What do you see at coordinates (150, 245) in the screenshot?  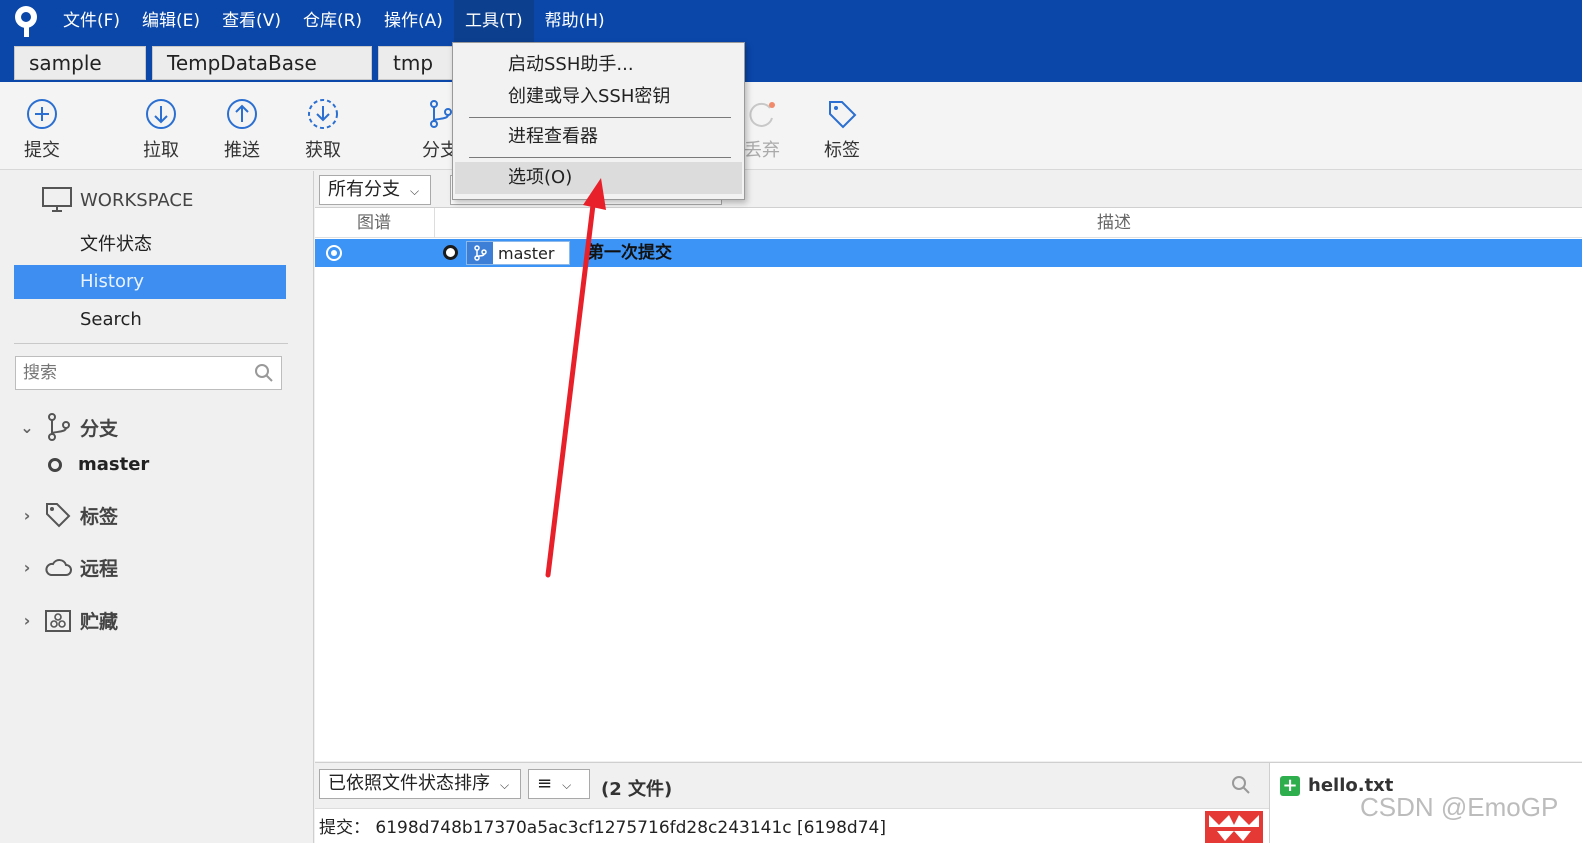 I see `sidebar-item-file-status: 文件状态` at bounding box center [150, 245].